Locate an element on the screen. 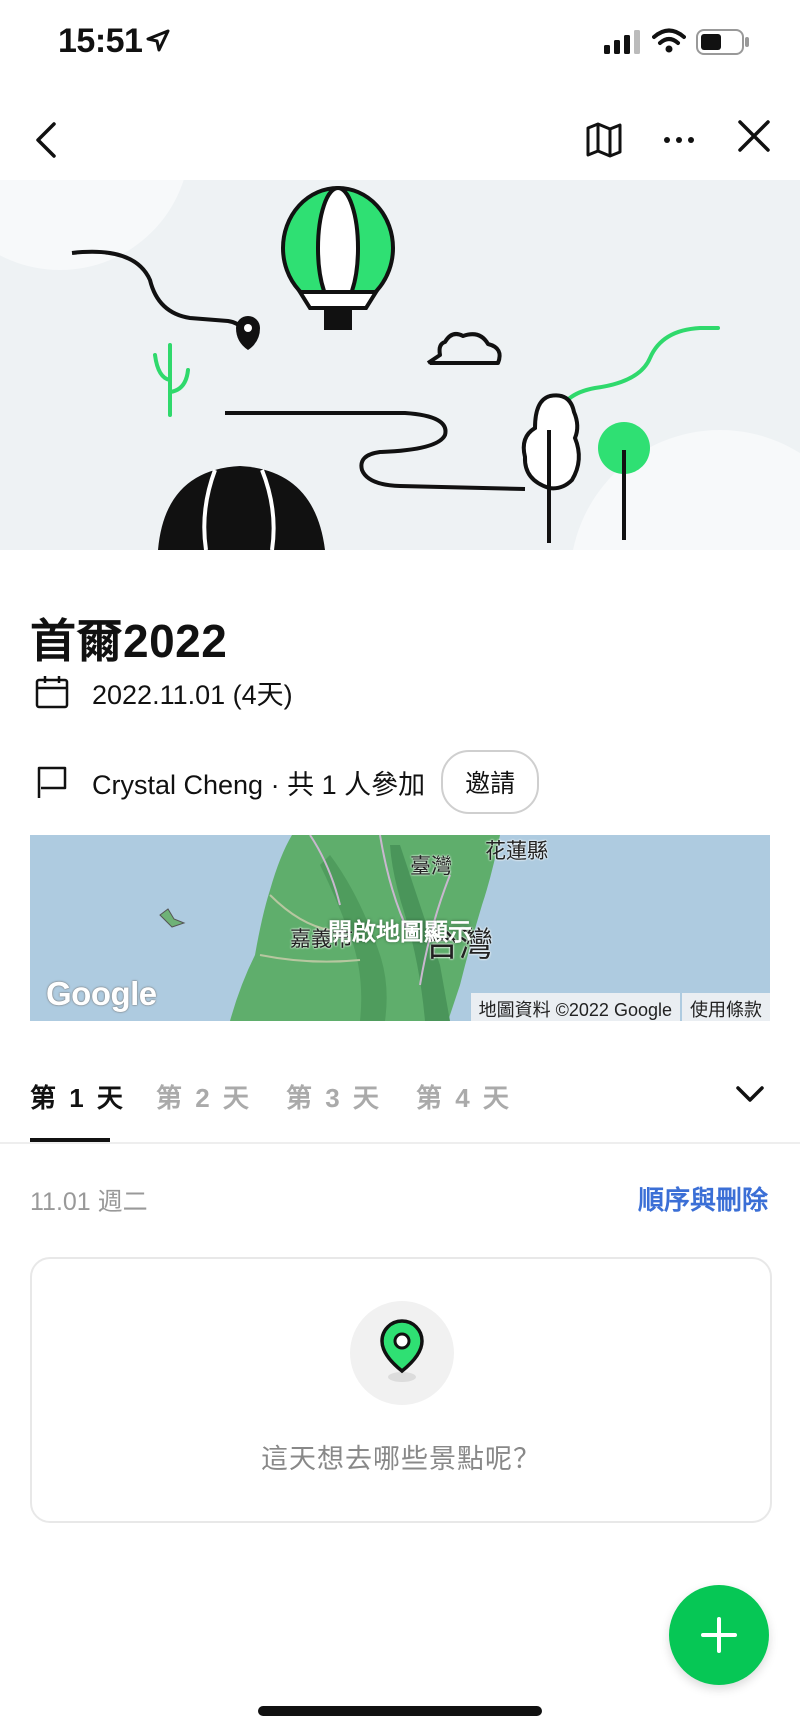 Image resolution: width=800 pixels, height=1730 pixels. open-map-label: 開啟地圖顯示 is located at coordinates (400, 929).